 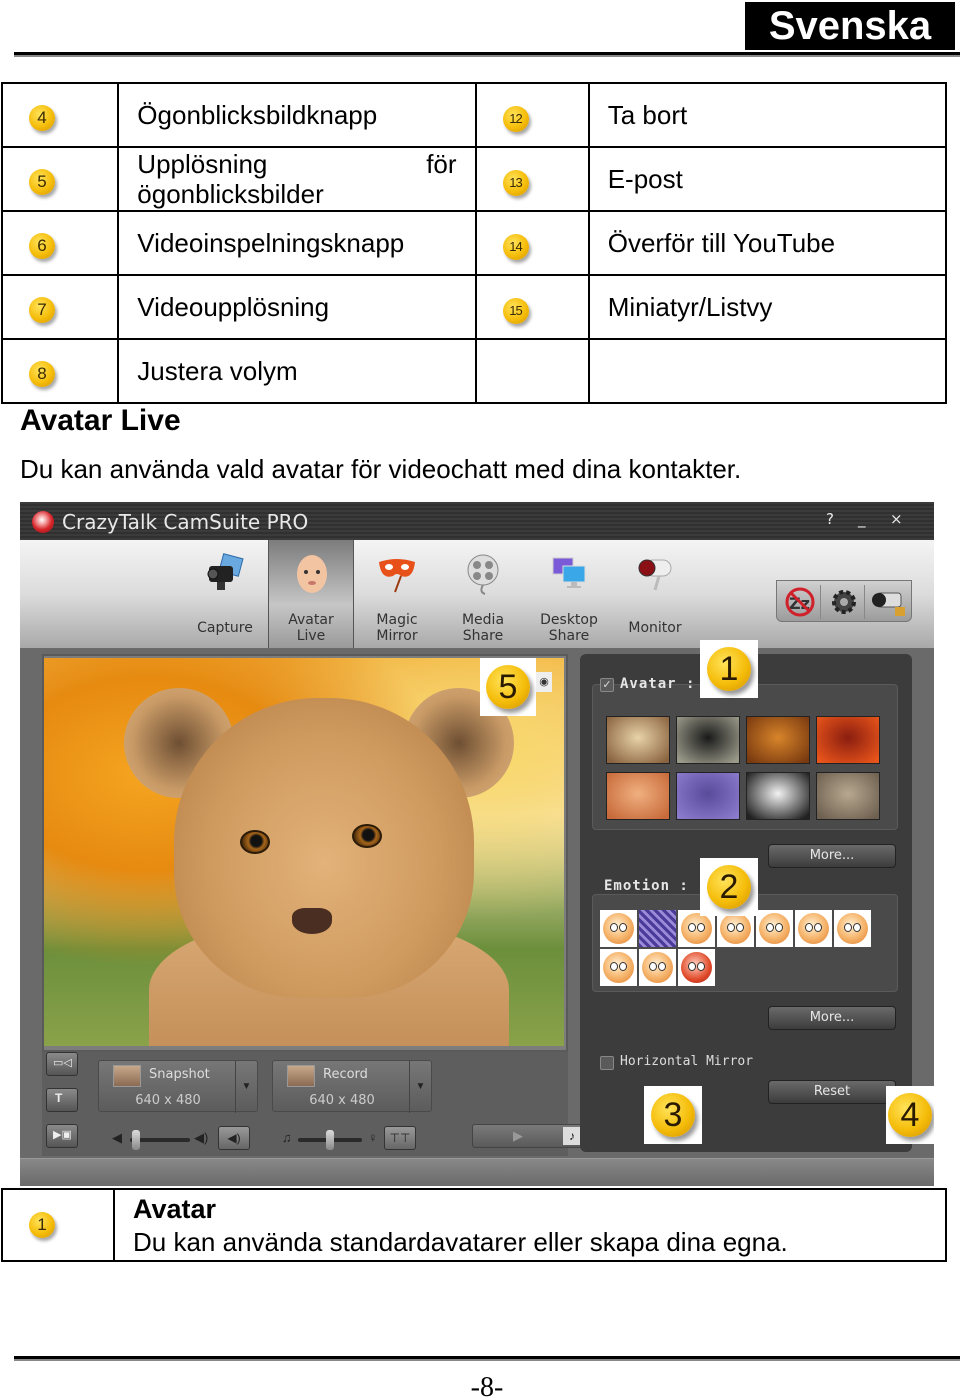 What do you see at coordinates (42, 1225) in the screenshot?
I see `number-badge-icon: 1` at bounding box center [42, 1225].